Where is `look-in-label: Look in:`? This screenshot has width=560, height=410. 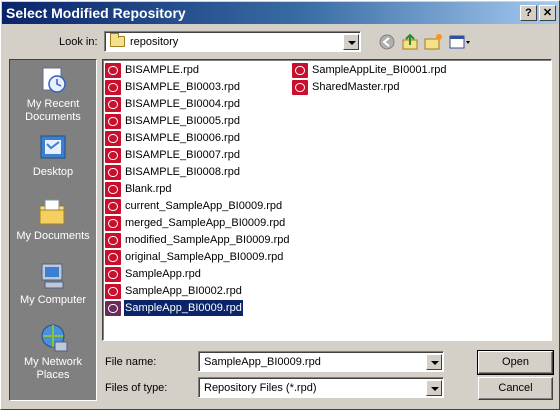
look-in-label: Look in: is located at coordinates (78, 42).